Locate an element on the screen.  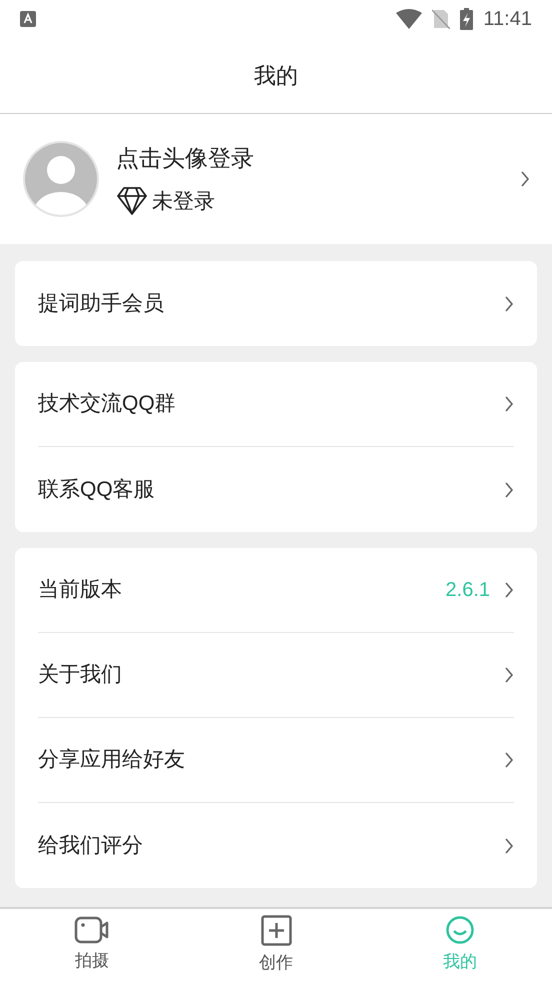
menu-label: 当前版本 is located at coordinates (80, 590).